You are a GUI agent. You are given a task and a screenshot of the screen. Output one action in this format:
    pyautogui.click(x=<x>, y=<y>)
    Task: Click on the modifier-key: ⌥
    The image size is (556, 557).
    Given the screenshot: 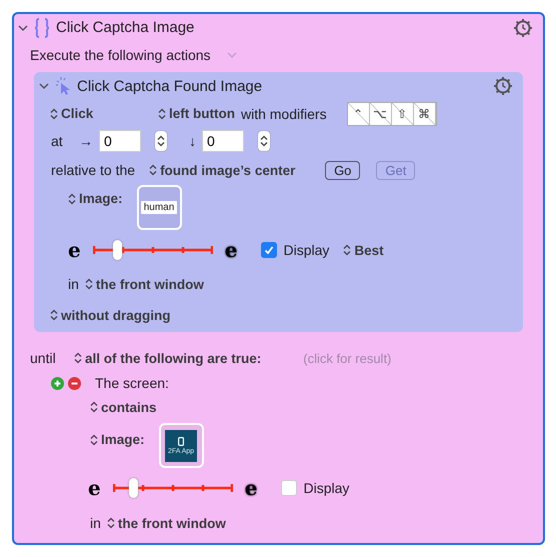 What is the action you would take?
    pyautogui.click(x=381, y=113)
    